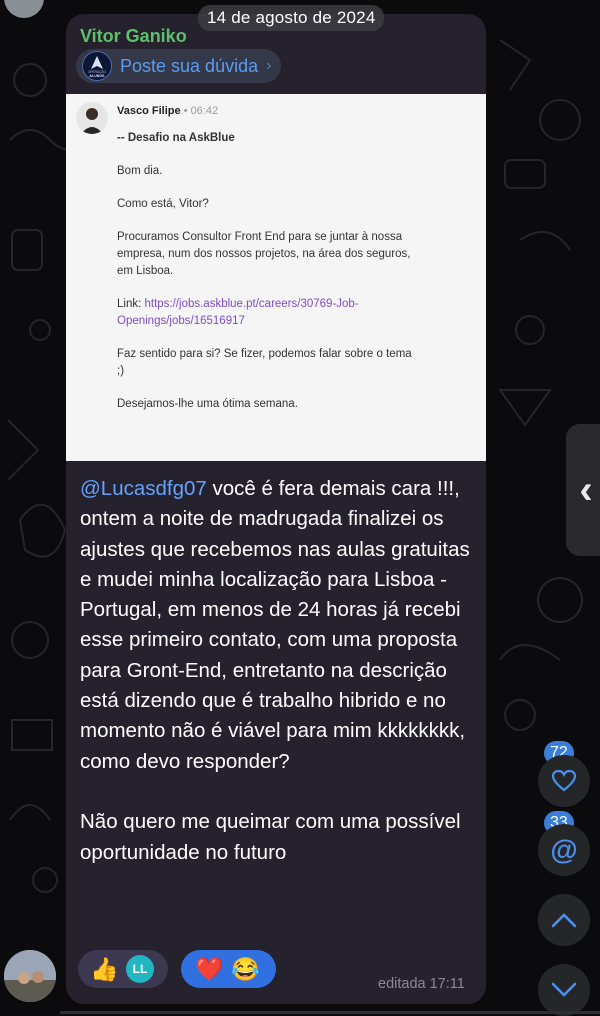 The width and height of the screenshot is (600, 1016). What do you see at coordinates (586, 489) in the screenshot?
I see `side-panel-chevron-icon: ‹` at bounding box center [586, 489].